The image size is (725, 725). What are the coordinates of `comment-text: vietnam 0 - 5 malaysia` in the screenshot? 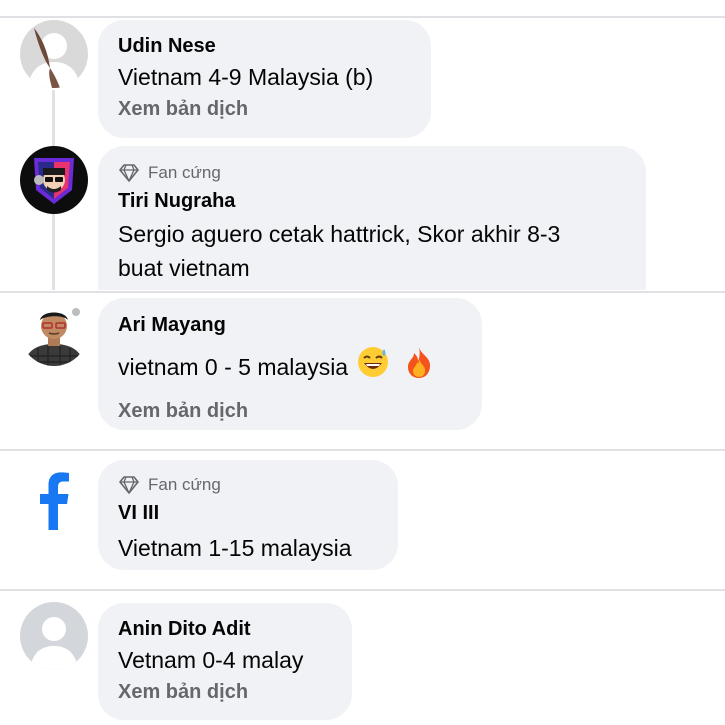 It's located at (233, 366).